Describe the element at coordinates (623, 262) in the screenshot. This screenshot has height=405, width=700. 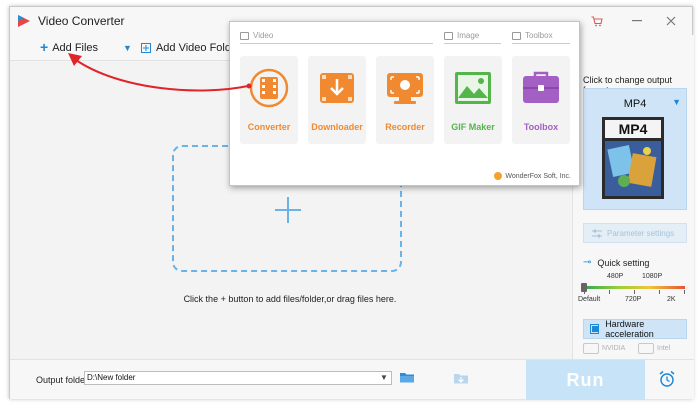
I see `quick-setting-label: Quick setting` at that location.